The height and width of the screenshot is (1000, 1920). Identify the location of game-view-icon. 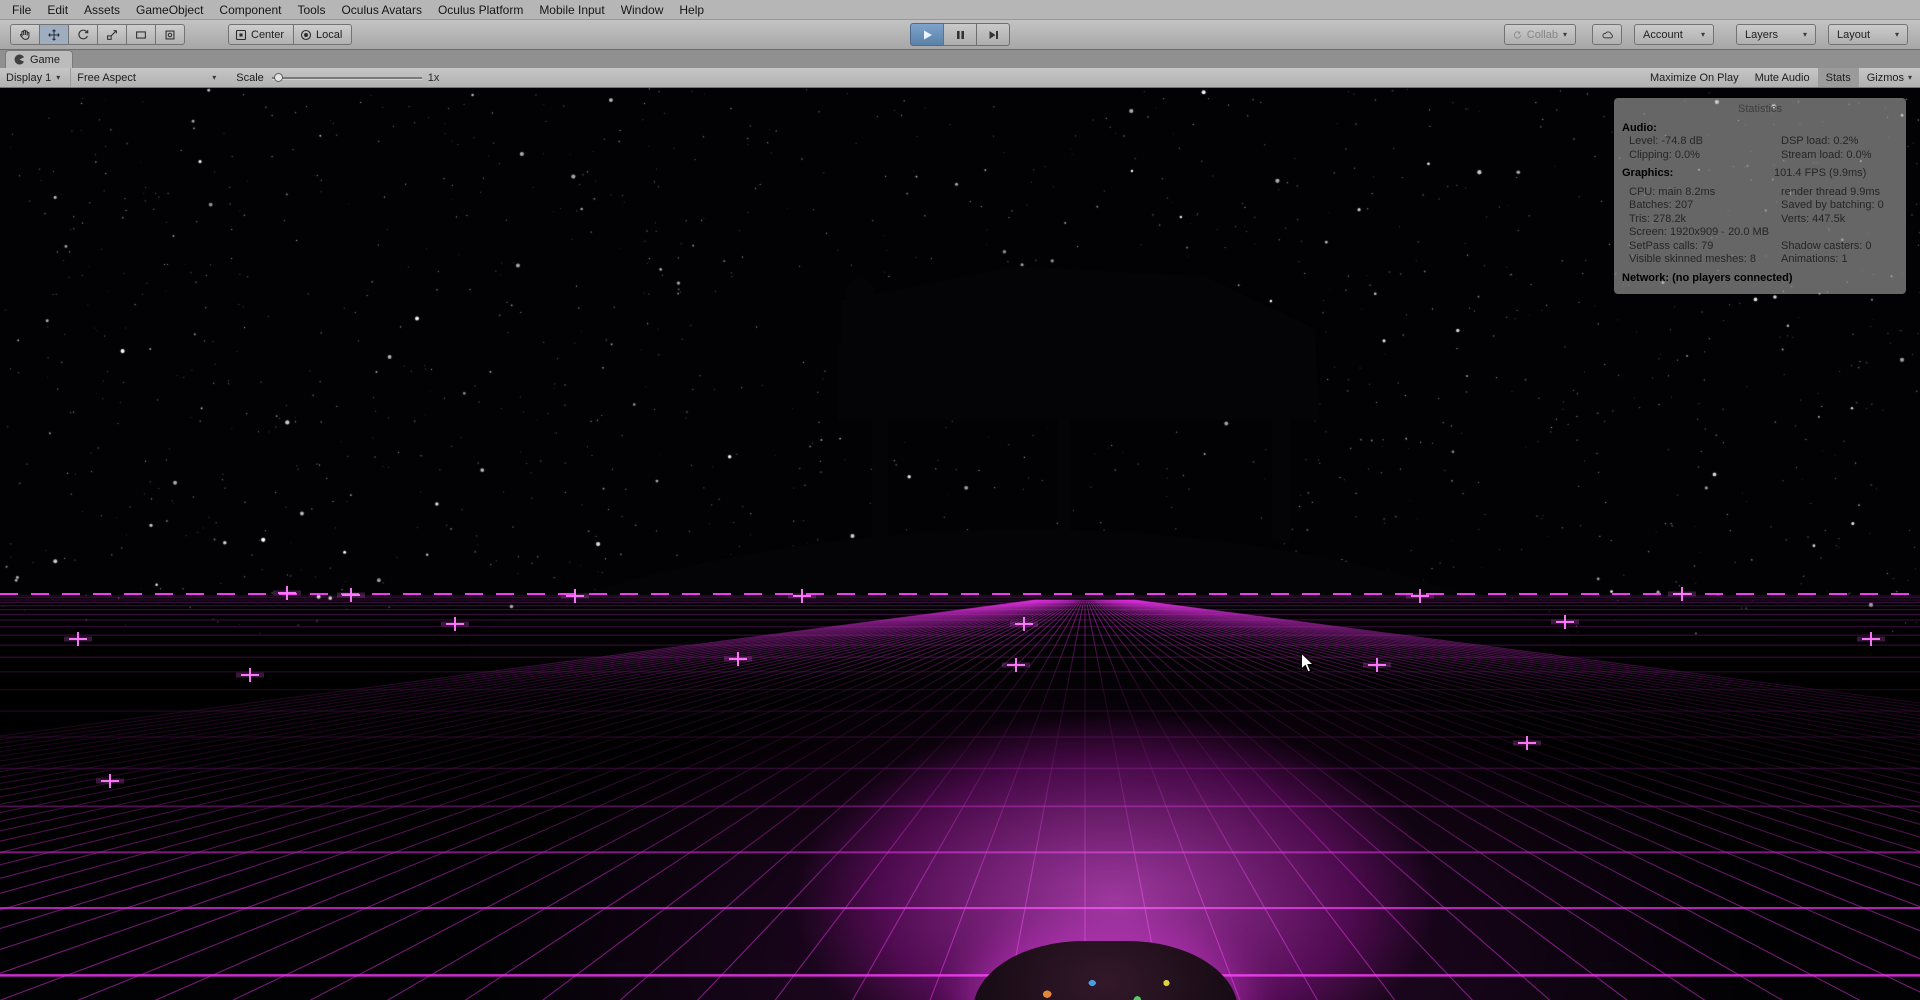
(19, 59).